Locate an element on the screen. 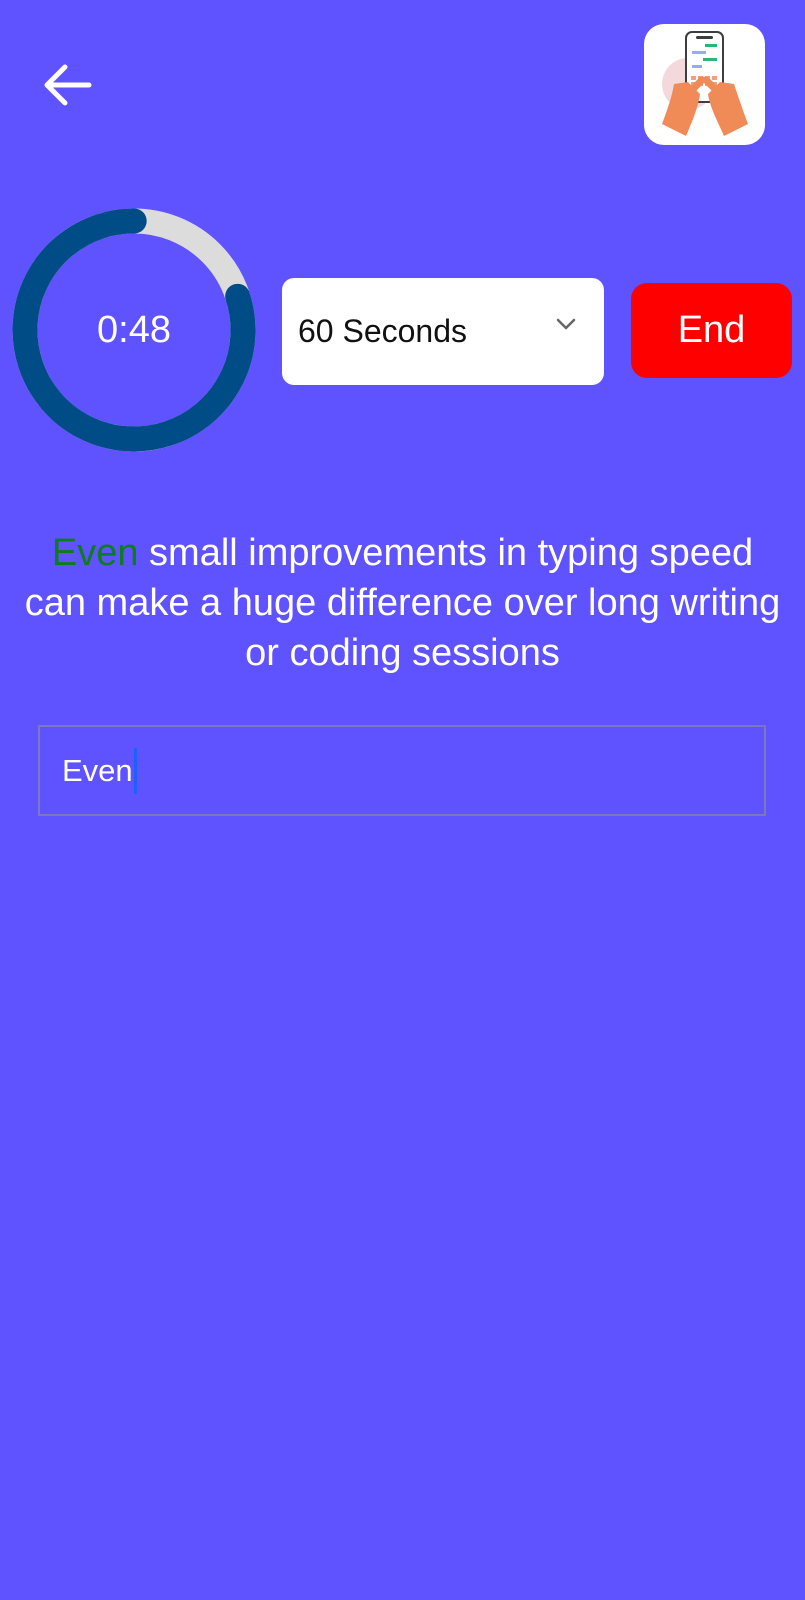  duration-select: 60 Seconds is located at coordinates (443, 331).